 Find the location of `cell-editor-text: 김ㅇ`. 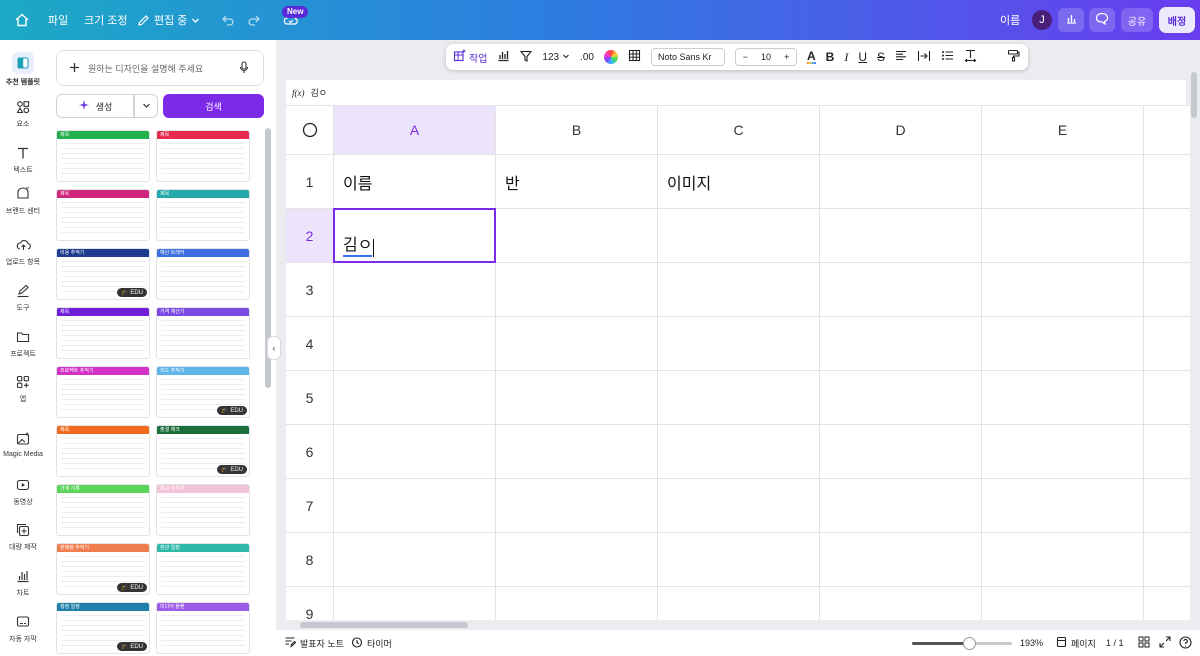

cell-editor-text: 김ㅇ is located at coordinates (358, 247).